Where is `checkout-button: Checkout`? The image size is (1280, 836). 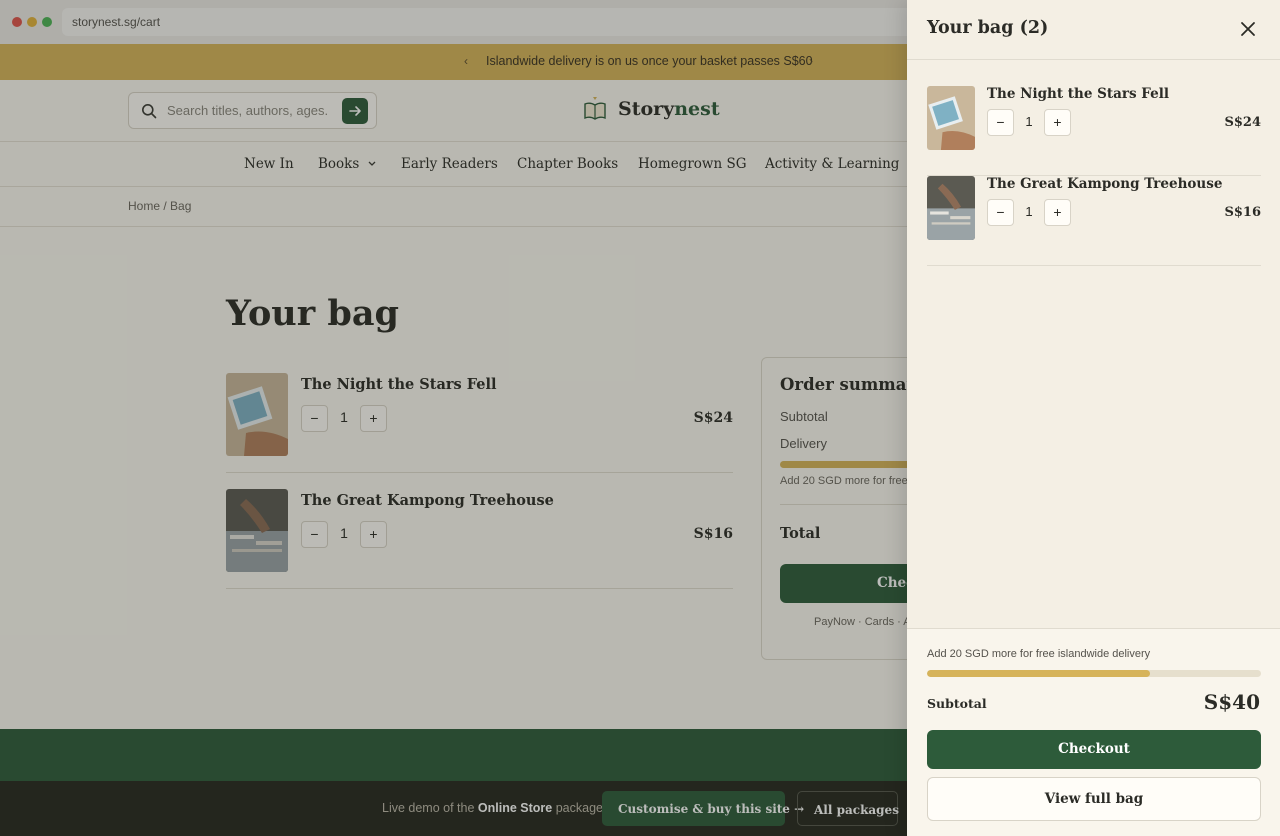 checkout-button: Checkout is located at coordinates (1094, 749).